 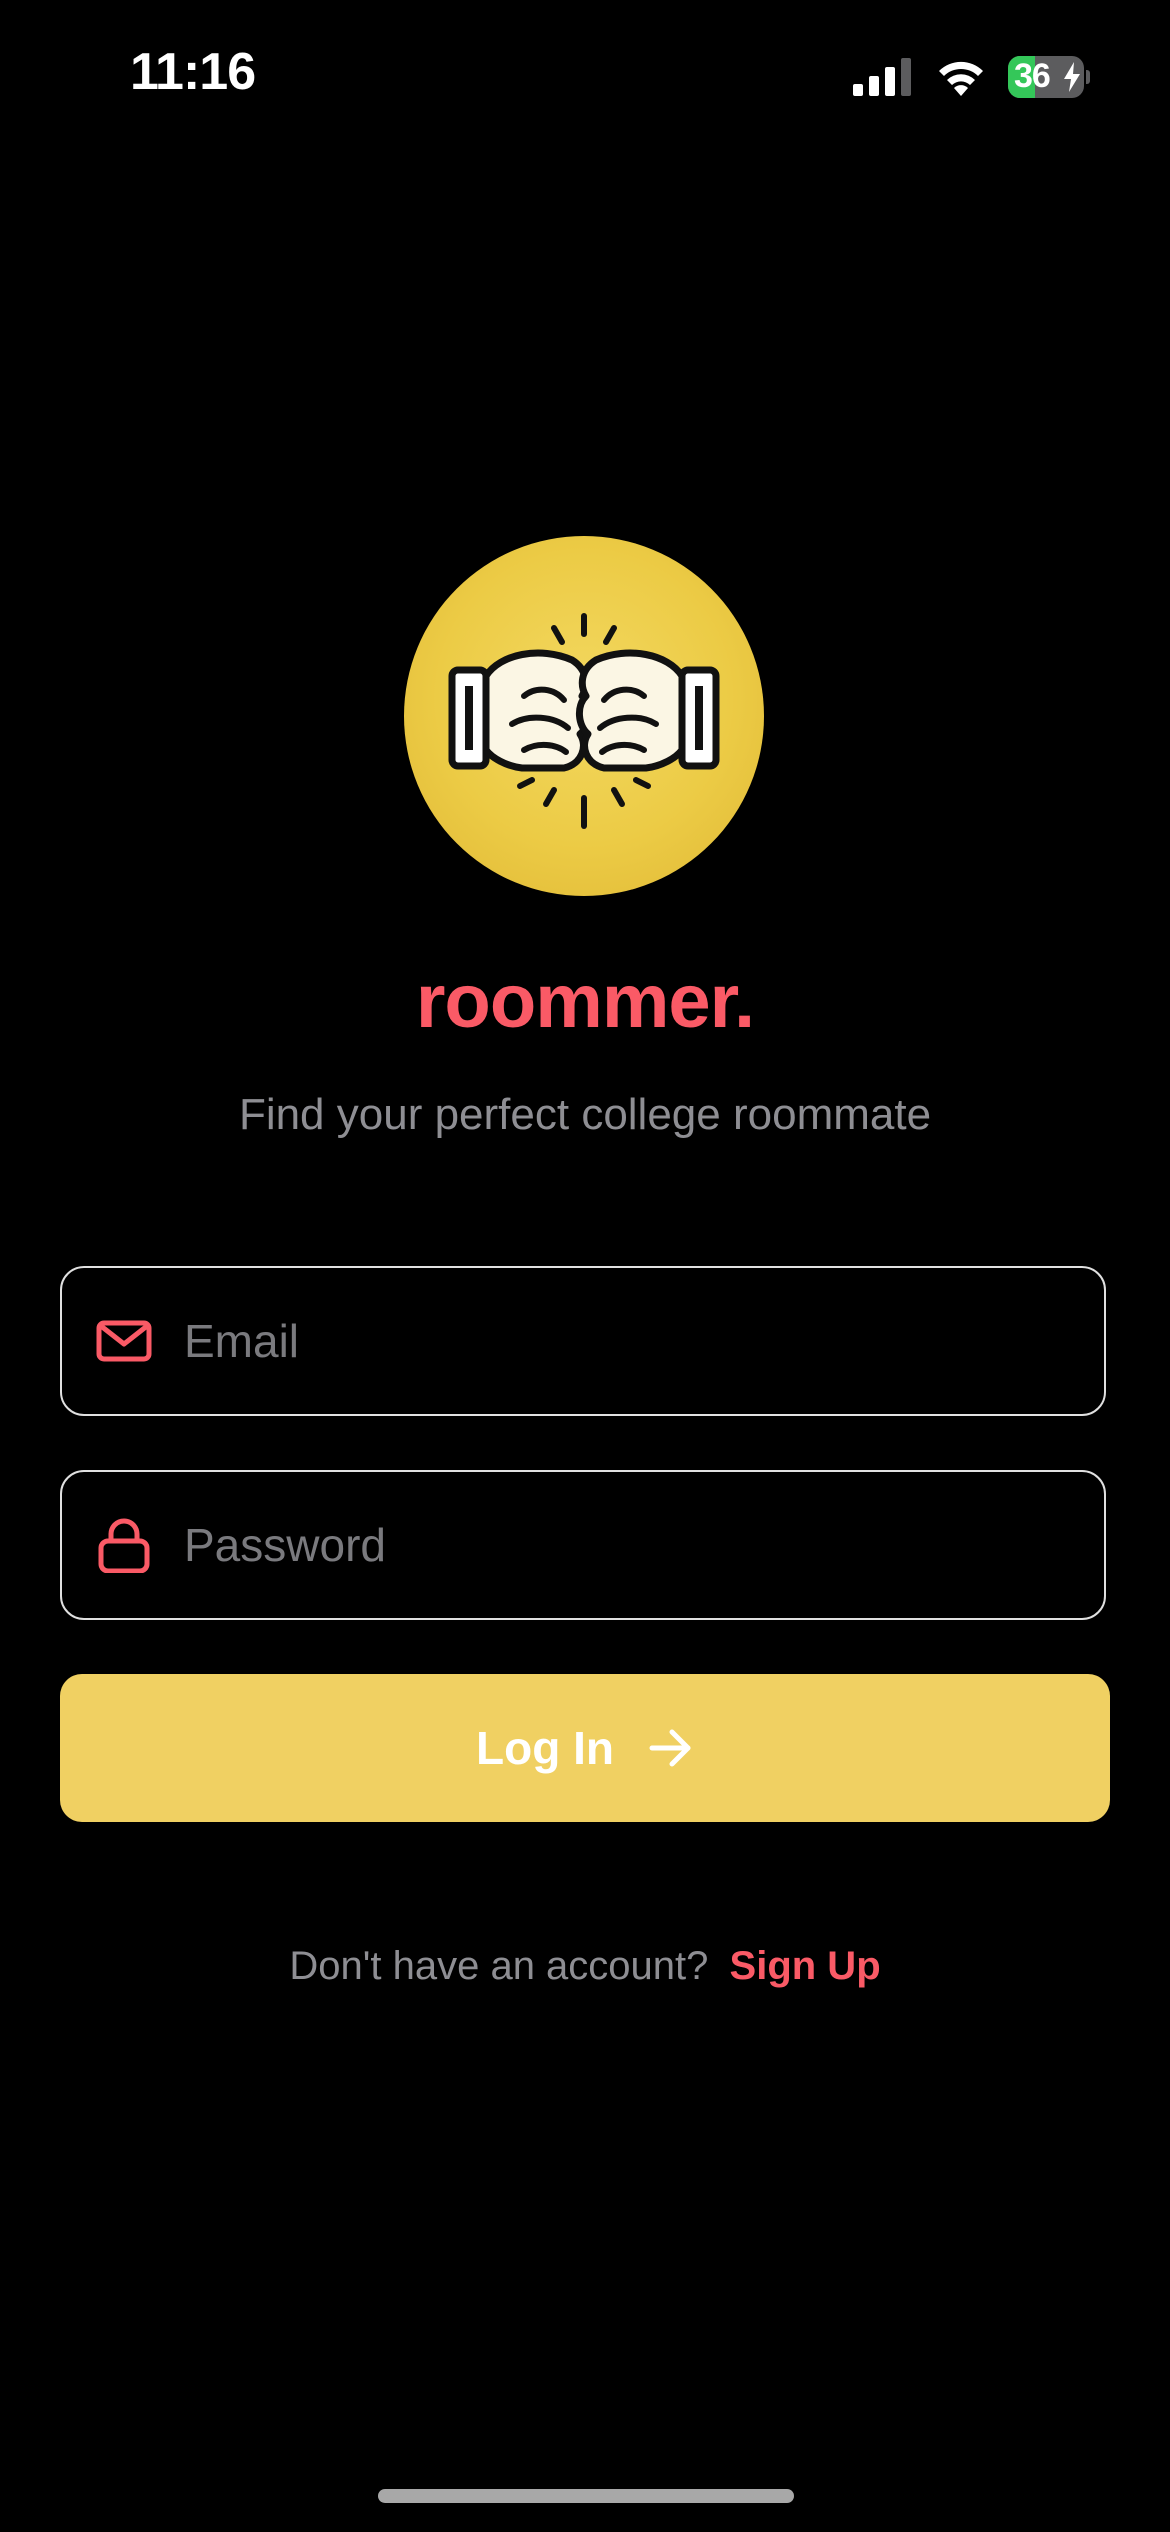 What do you see at coordinates (193, 72) in the screenshot?
I see `status-time: 11:16` at bounding box center [193, 72].